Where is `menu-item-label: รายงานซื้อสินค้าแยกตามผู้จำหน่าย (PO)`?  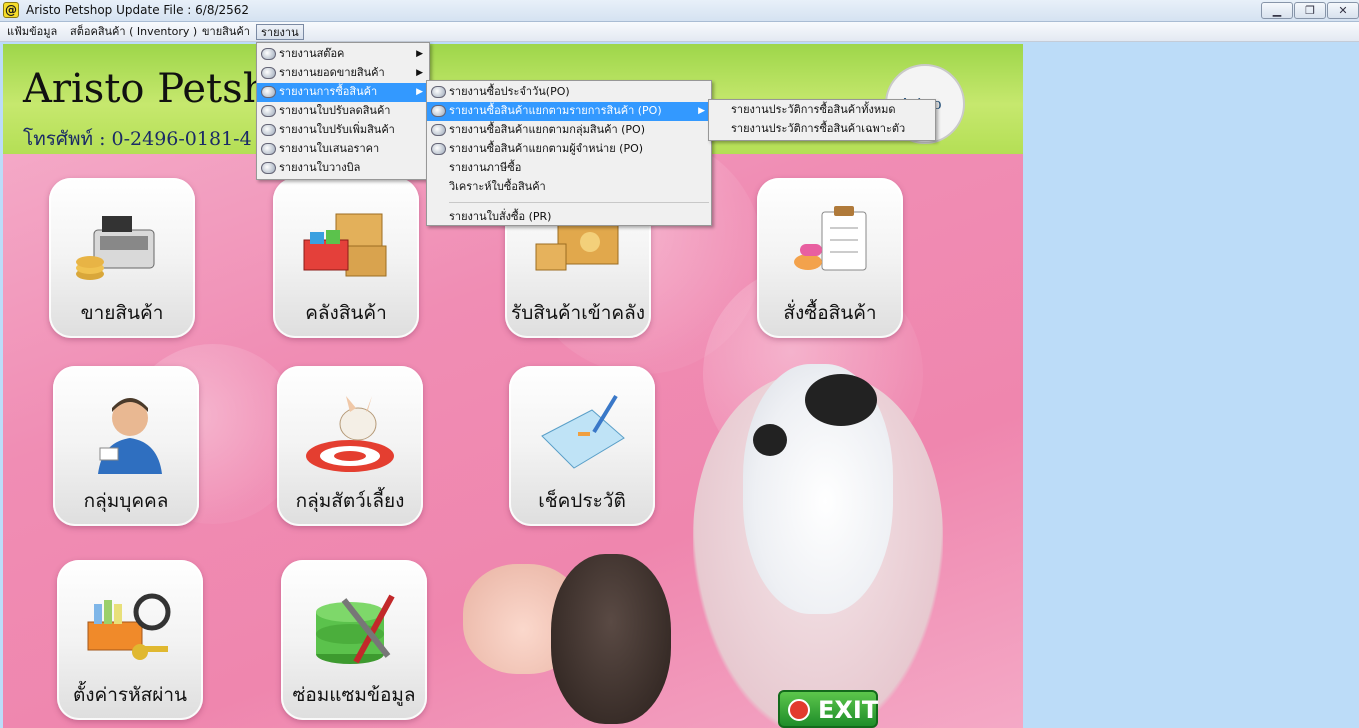 menu-item-label: รายงานซื้อสินค้าแยกตามผู้จำหน่าย (PO) is located at coordinates (546, 148).